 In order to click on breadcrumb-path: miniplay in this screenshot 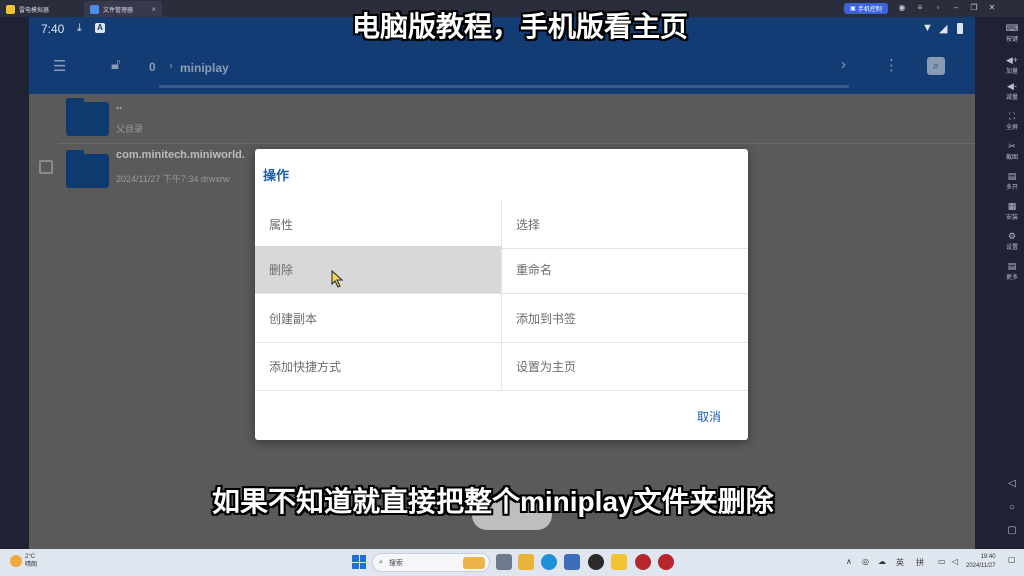, I will do `click(204, 68)`.